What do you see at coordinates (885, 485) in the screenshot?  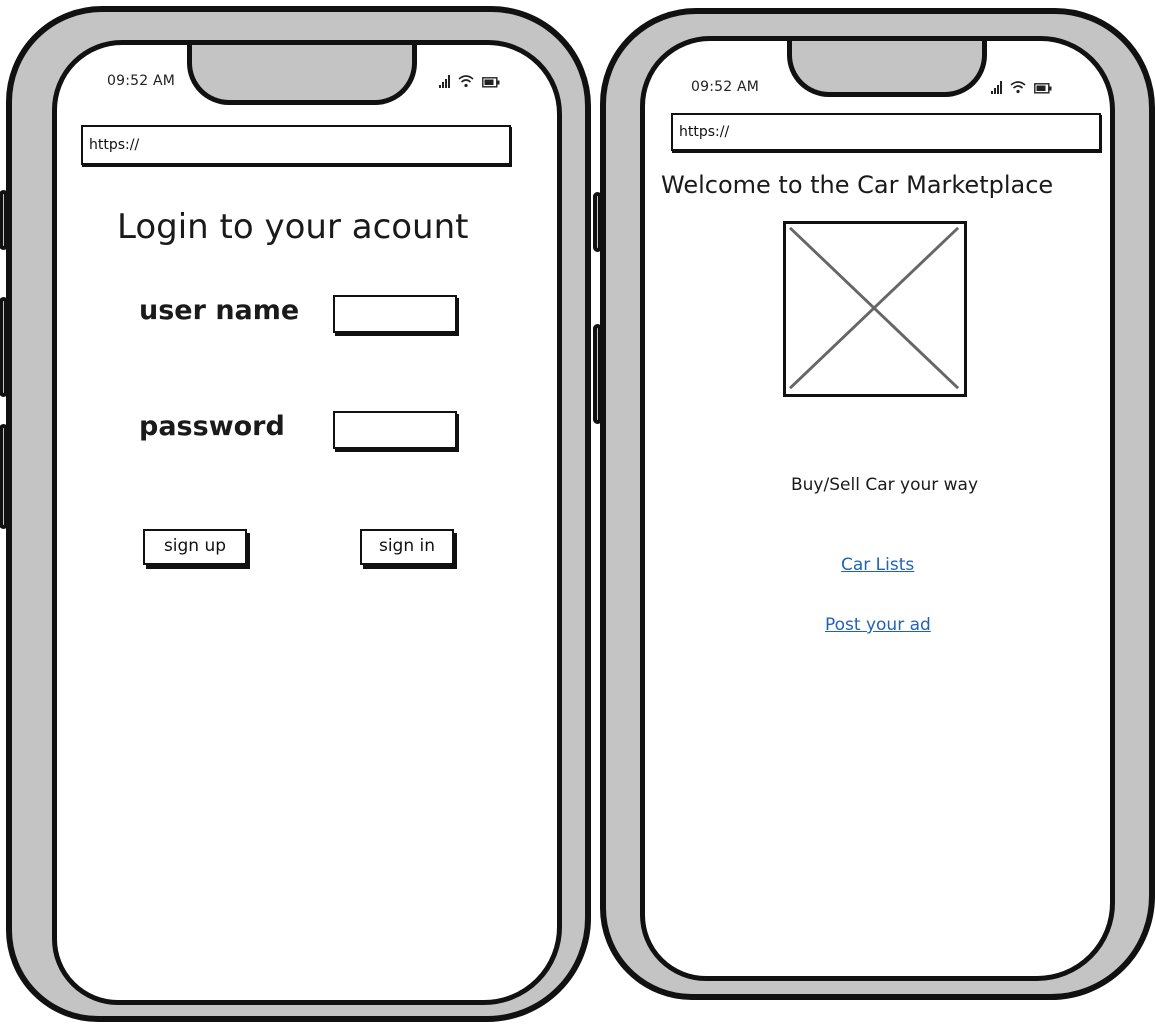 I see `tagline: Buy/Sell Car your way` at bounding box center [885, 485].